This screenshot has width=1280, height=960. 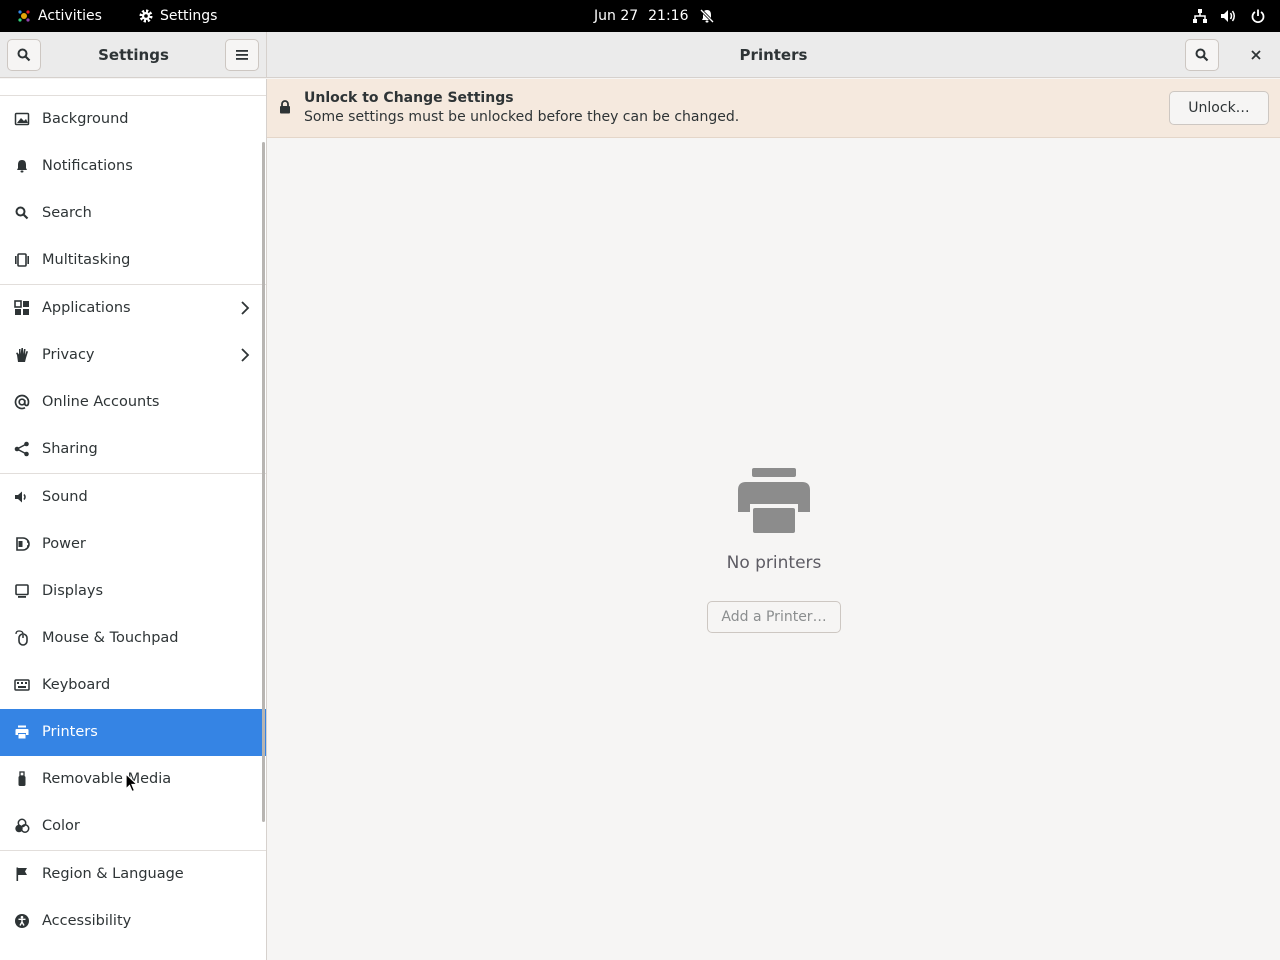 What do you see at coordinates (22, 355) in the screenshot?
I see `hand-icon` at bounding box center [22, 355].